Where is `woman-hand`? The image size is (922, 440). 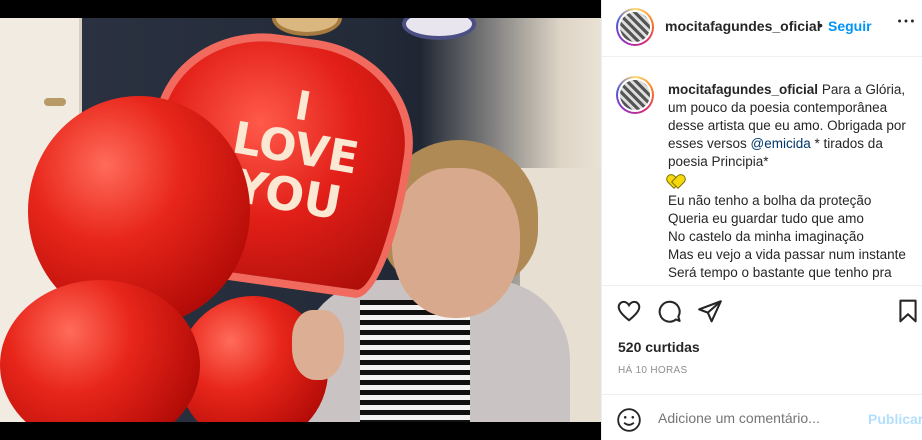
woman-hand is located at coordinates (318, 345).